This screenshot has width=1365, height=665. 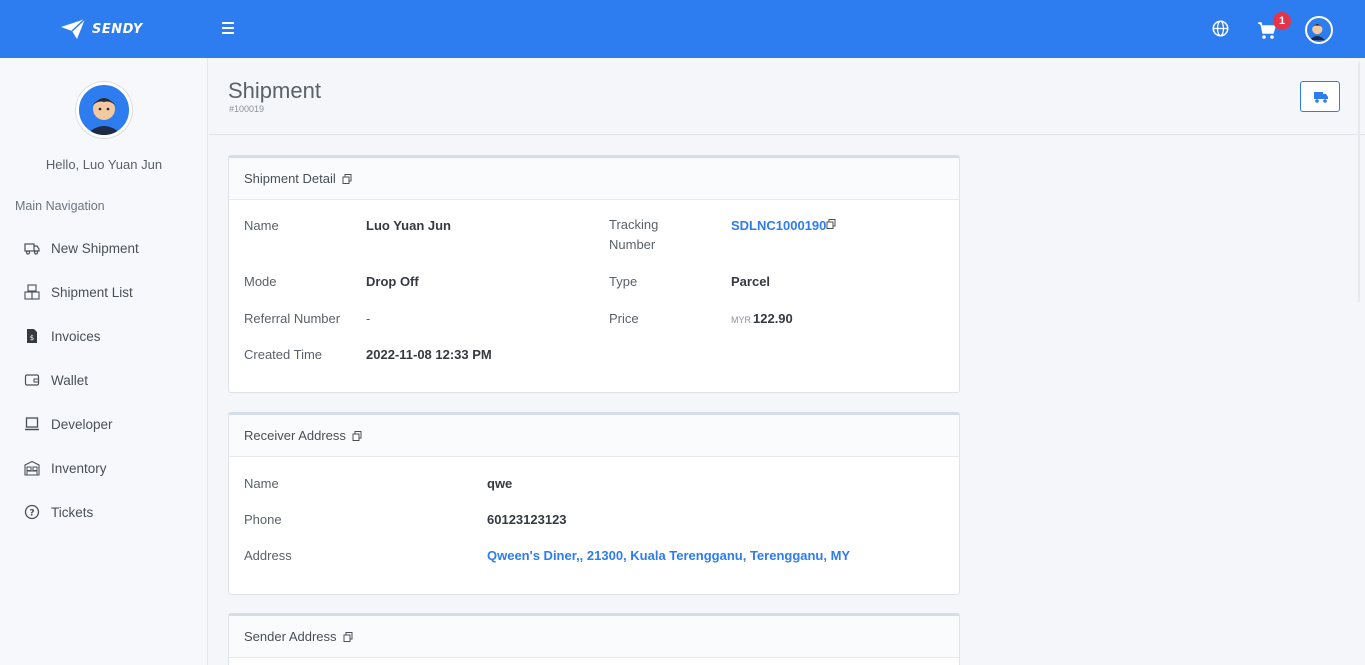 I want to click on card-title: Shipment Detail, so click(x=290, y=178).